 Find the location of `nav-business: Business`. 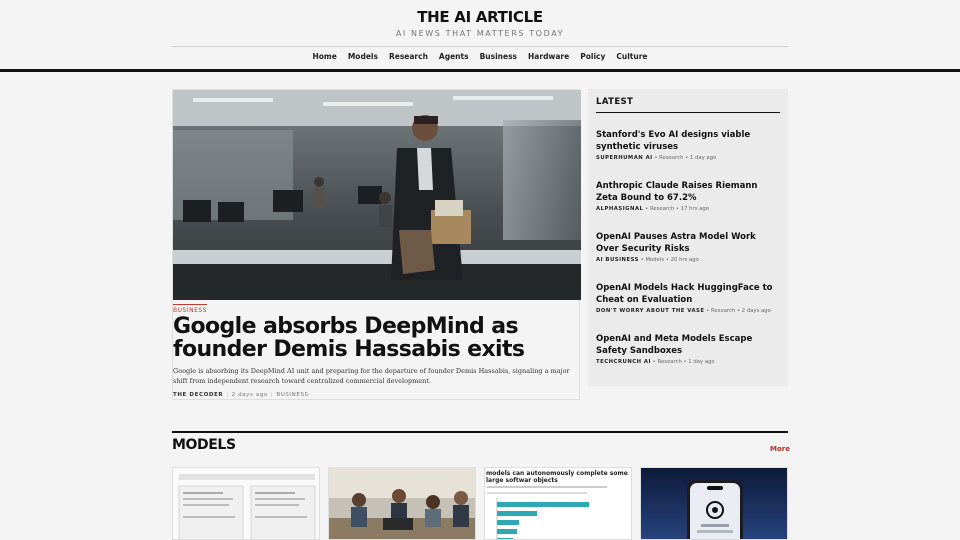

nav-business: Business is located at coordinates (498, 56).